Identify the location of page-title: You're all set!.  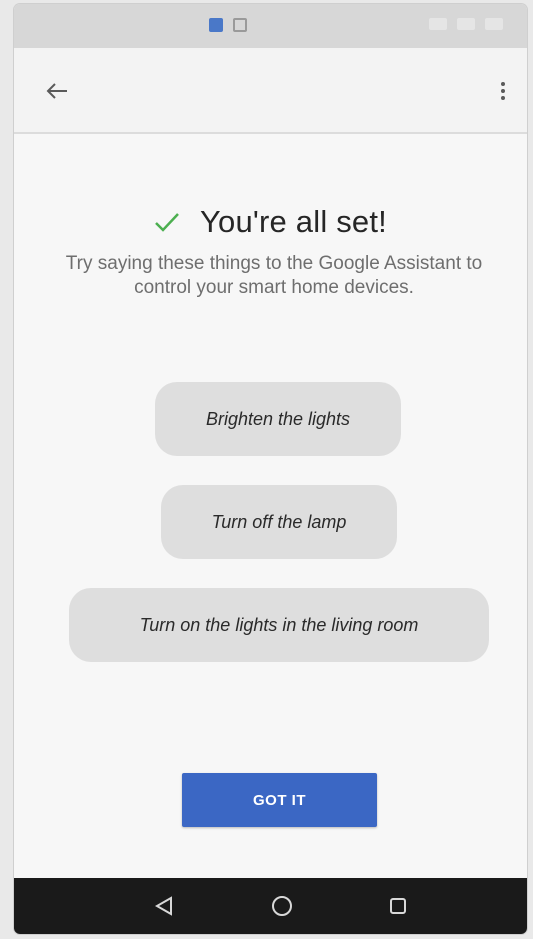
(293, 221).